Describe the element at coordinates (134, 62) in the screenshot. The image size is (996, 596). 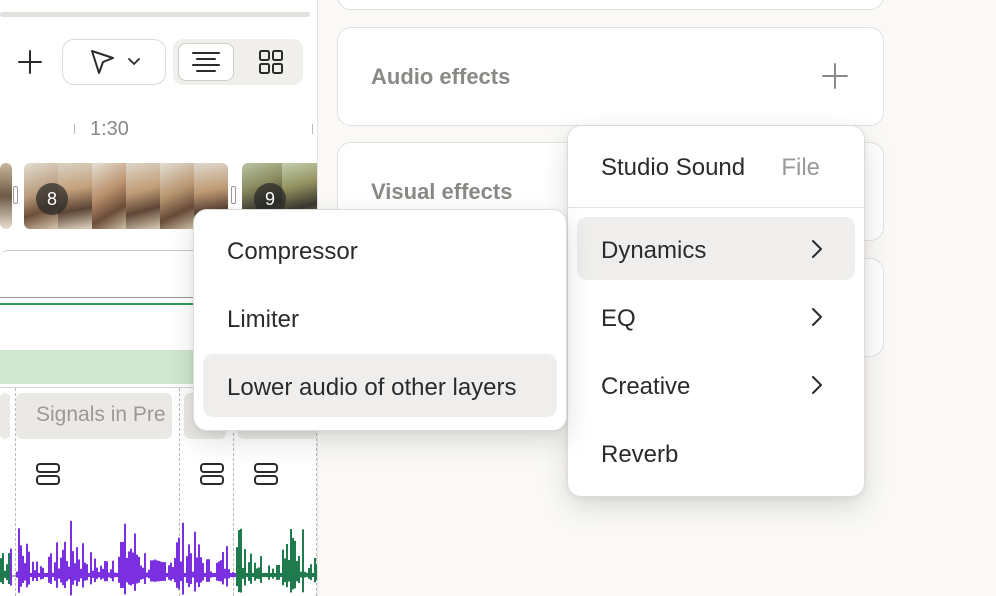
I see `chevron-down-icon` at that location.